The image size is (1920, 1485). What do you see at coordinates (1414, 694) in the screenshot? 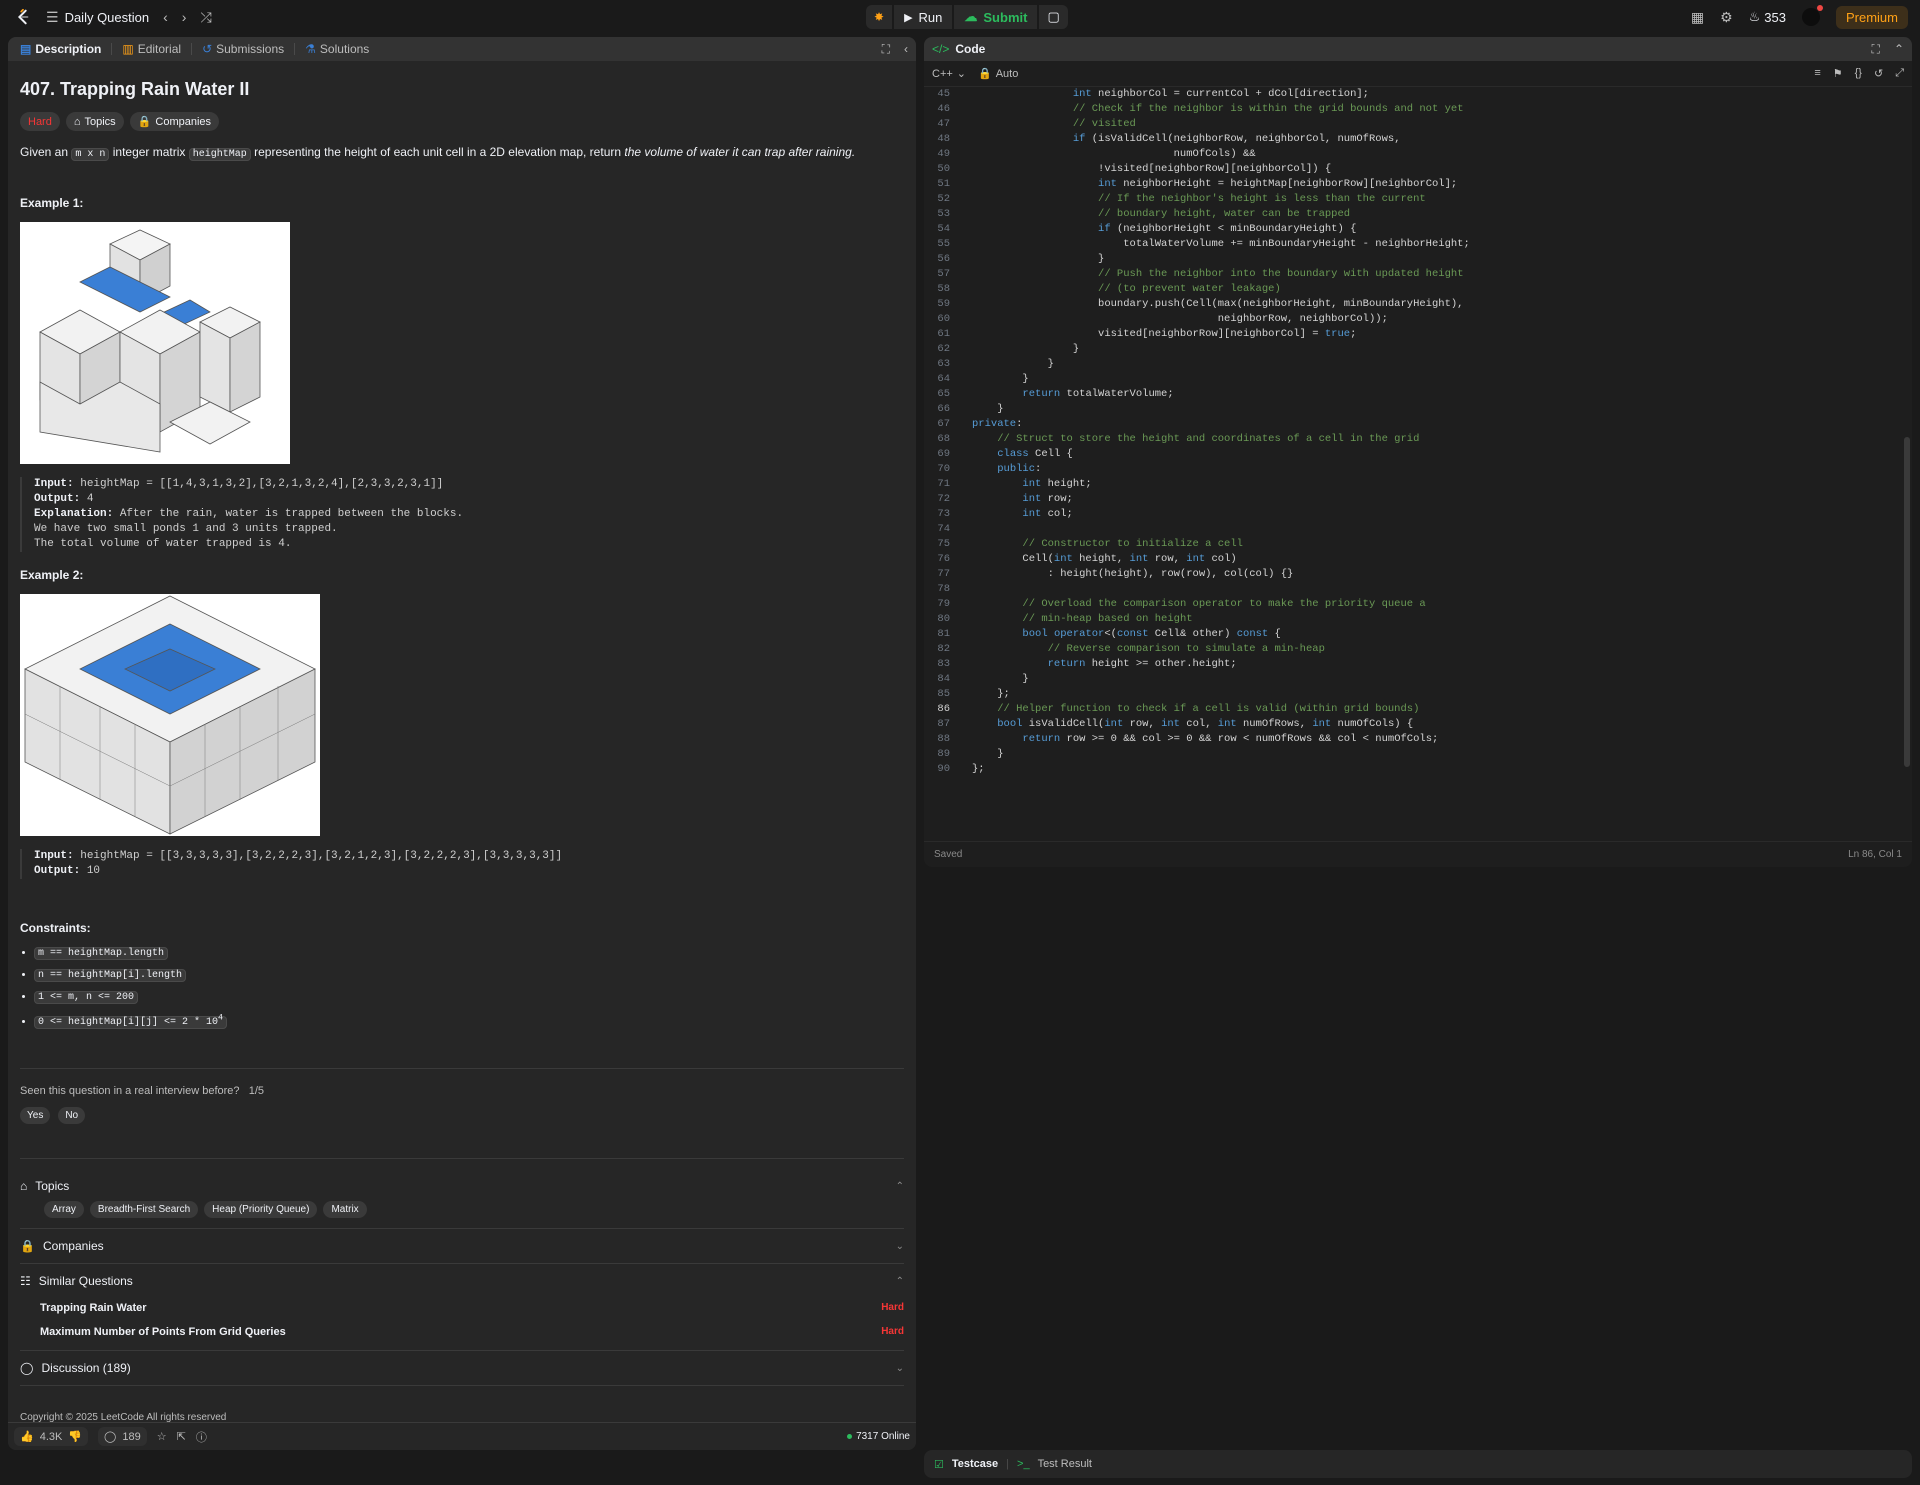
I see `code-line: 85 };` at bounding box center [1414, 694].